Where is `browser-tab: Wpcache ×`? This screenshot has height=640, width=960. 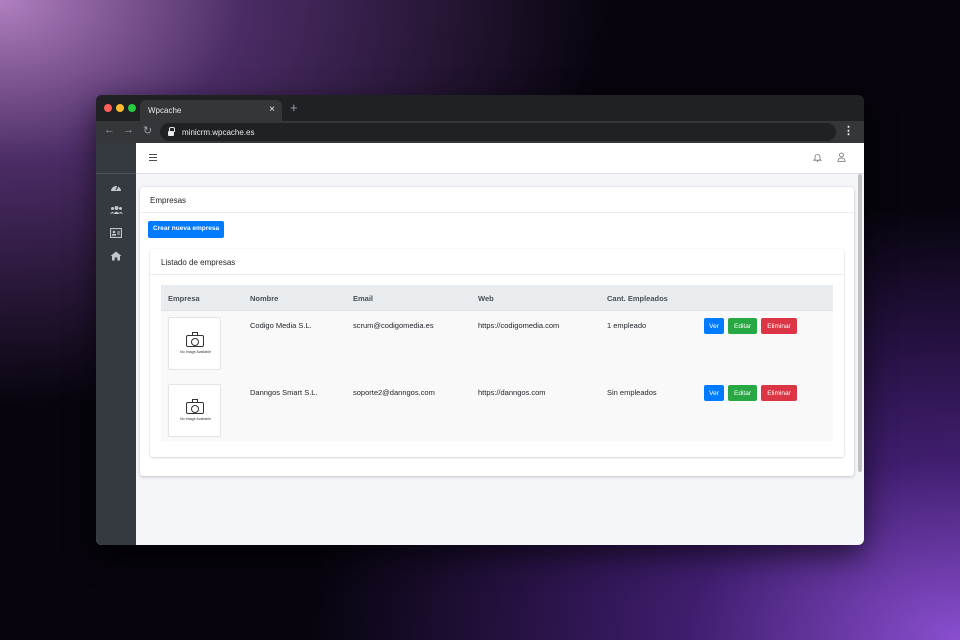 browser-tab: Wpcache × is located at coordinates (211, 110).